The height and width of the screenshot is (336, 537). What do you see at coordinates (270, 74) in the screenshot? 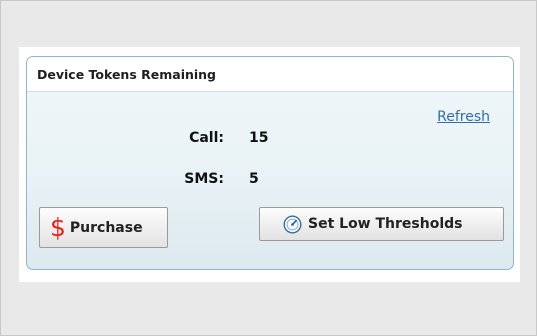
I see `panel-title: Device Tokens Remaining` at bounding box center [270, 74].